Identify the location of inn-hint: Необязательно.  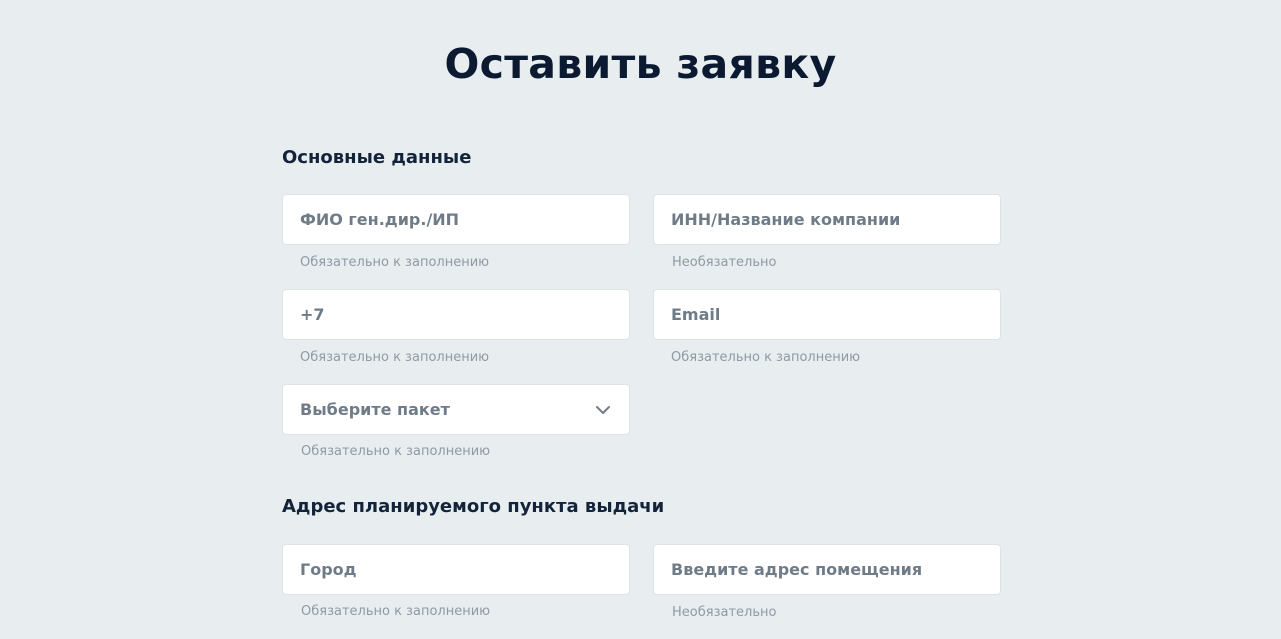
(724, 262).